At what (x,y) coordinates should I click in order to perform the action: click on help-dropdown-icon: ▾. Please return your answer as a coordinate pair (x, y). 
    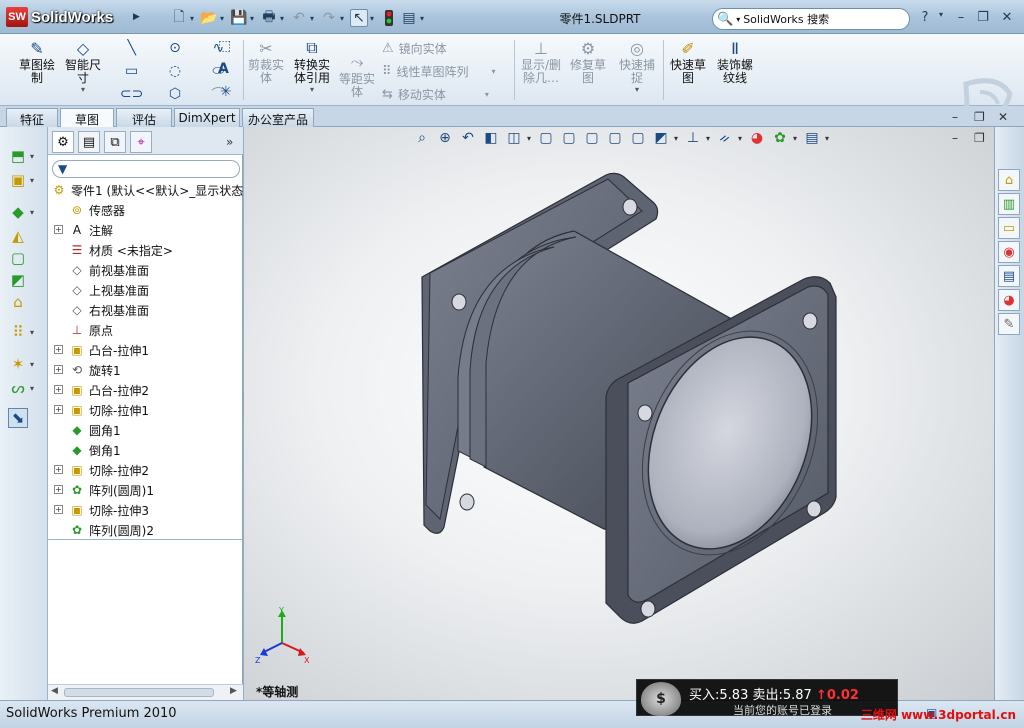
    Looking at the image, I should click on (941, 14).